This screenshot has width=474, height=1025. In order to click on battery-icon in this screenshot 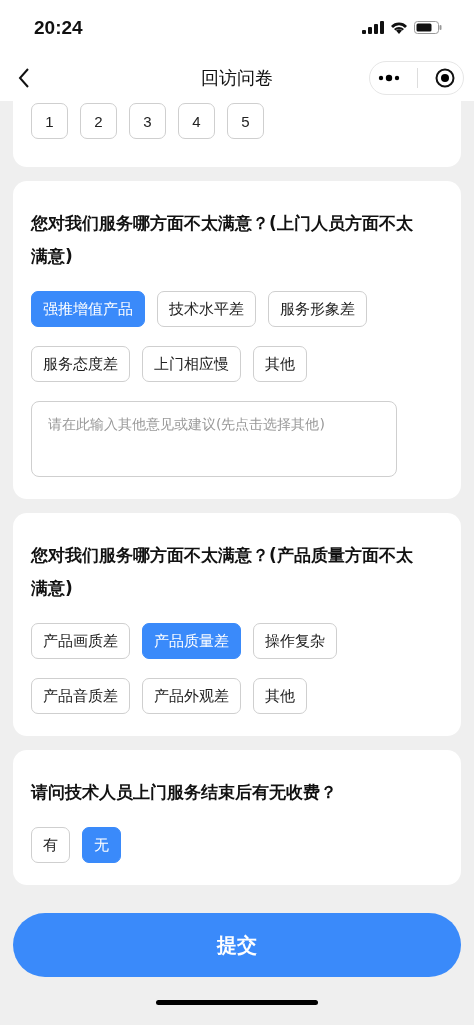, I will do `click(428, 27)`.